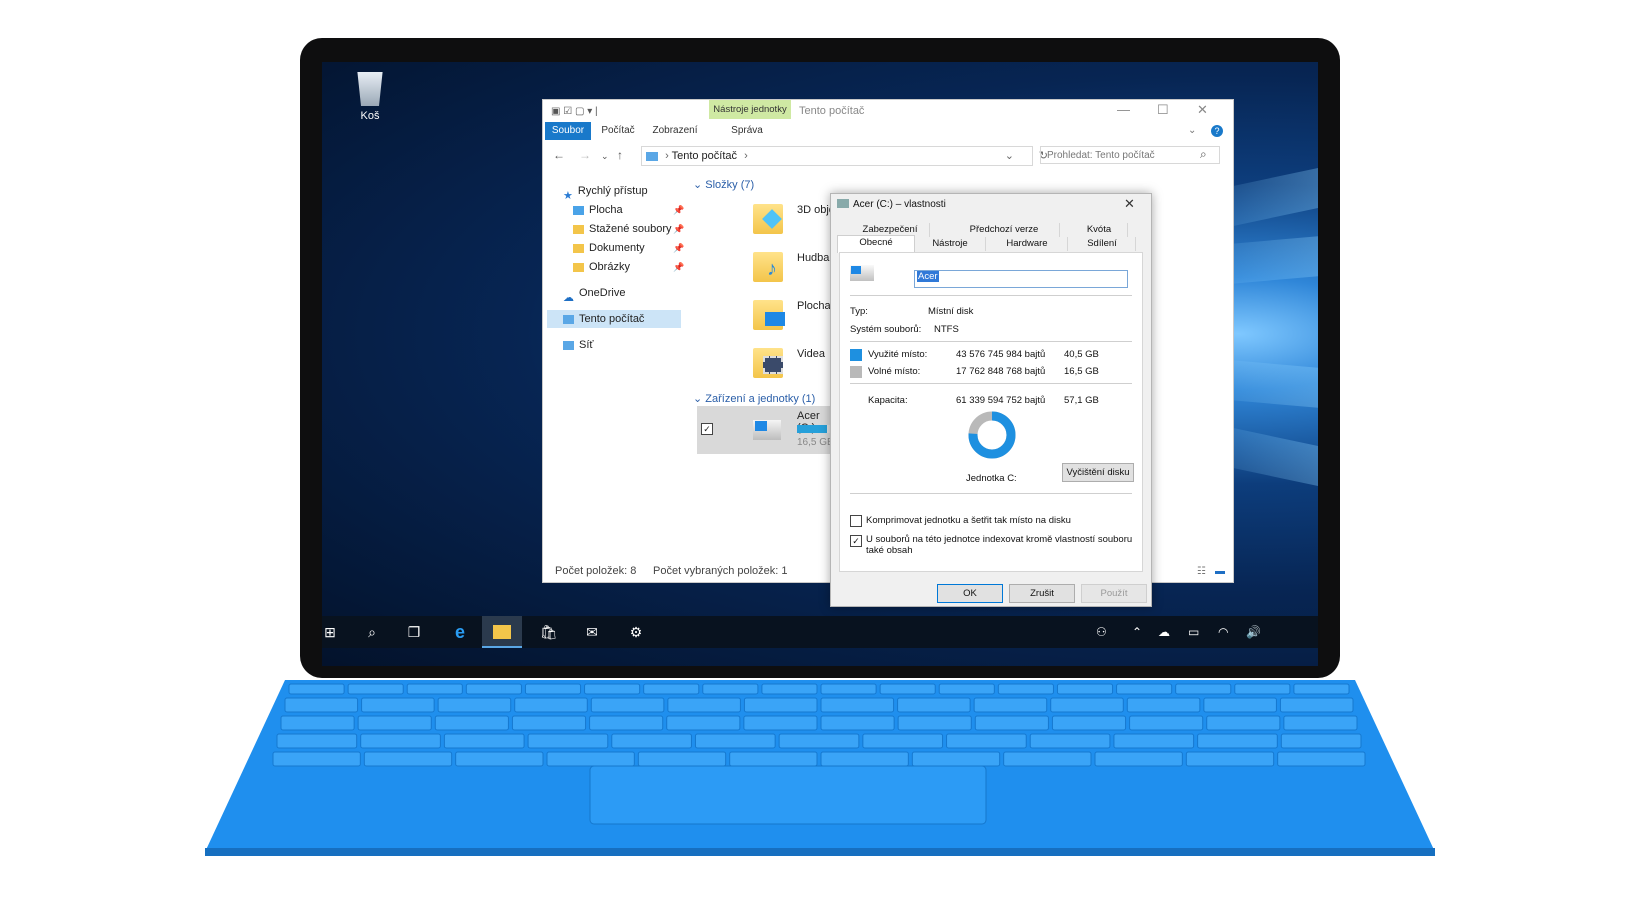 This screenshot has height=917, width=1631. Describe the element at coordinates (1163, 110) in the screenshot. I see `maximize-button: ☐` at that location.